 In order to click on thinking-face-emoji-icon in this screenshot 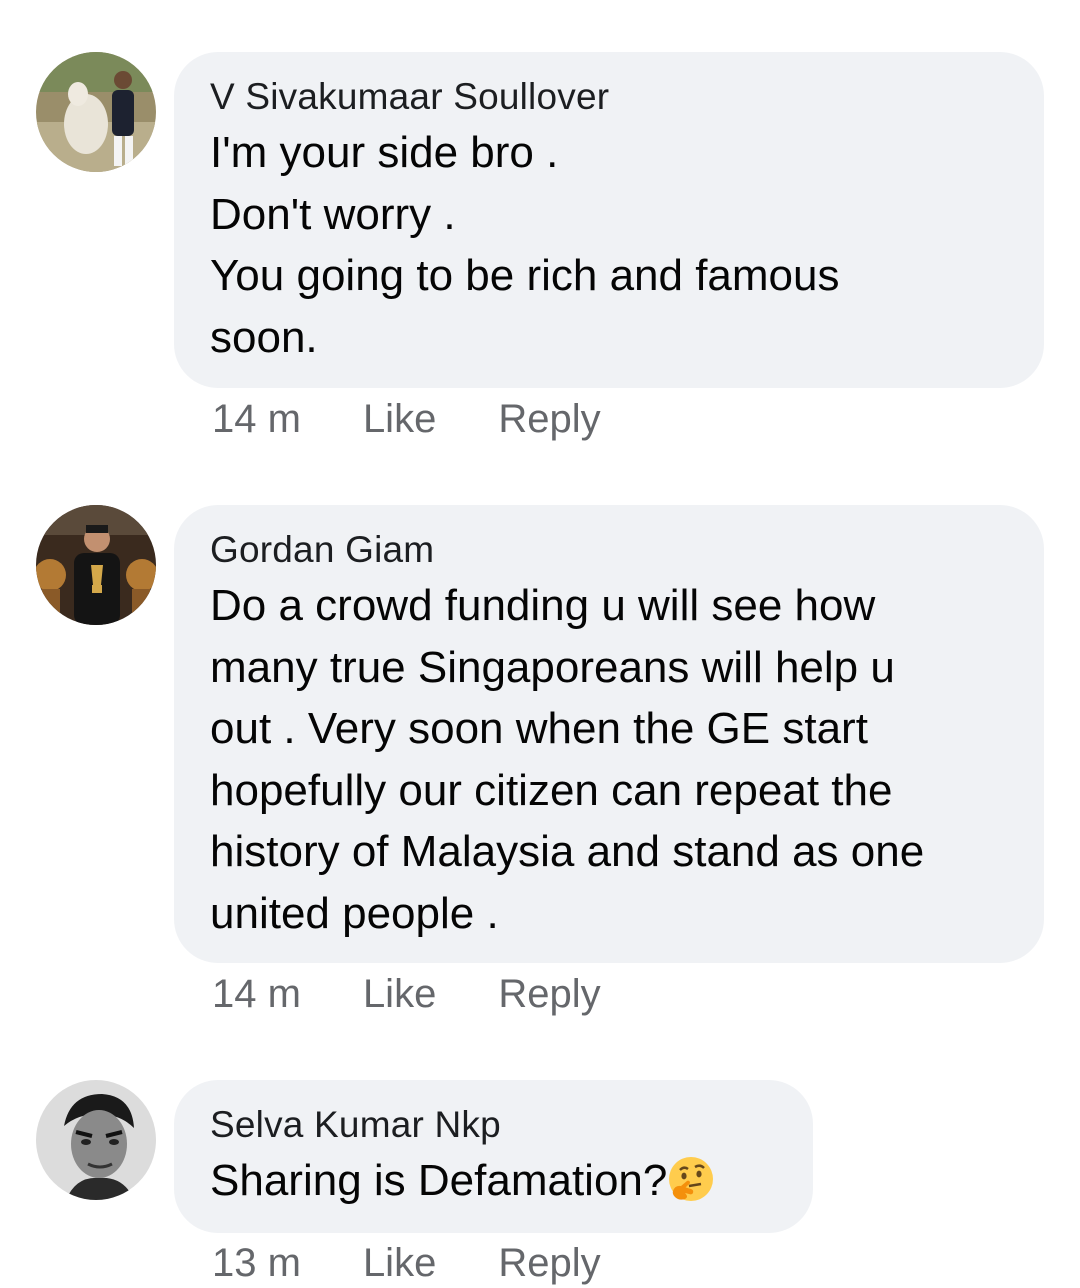, I will do `click(691, 1179)`.